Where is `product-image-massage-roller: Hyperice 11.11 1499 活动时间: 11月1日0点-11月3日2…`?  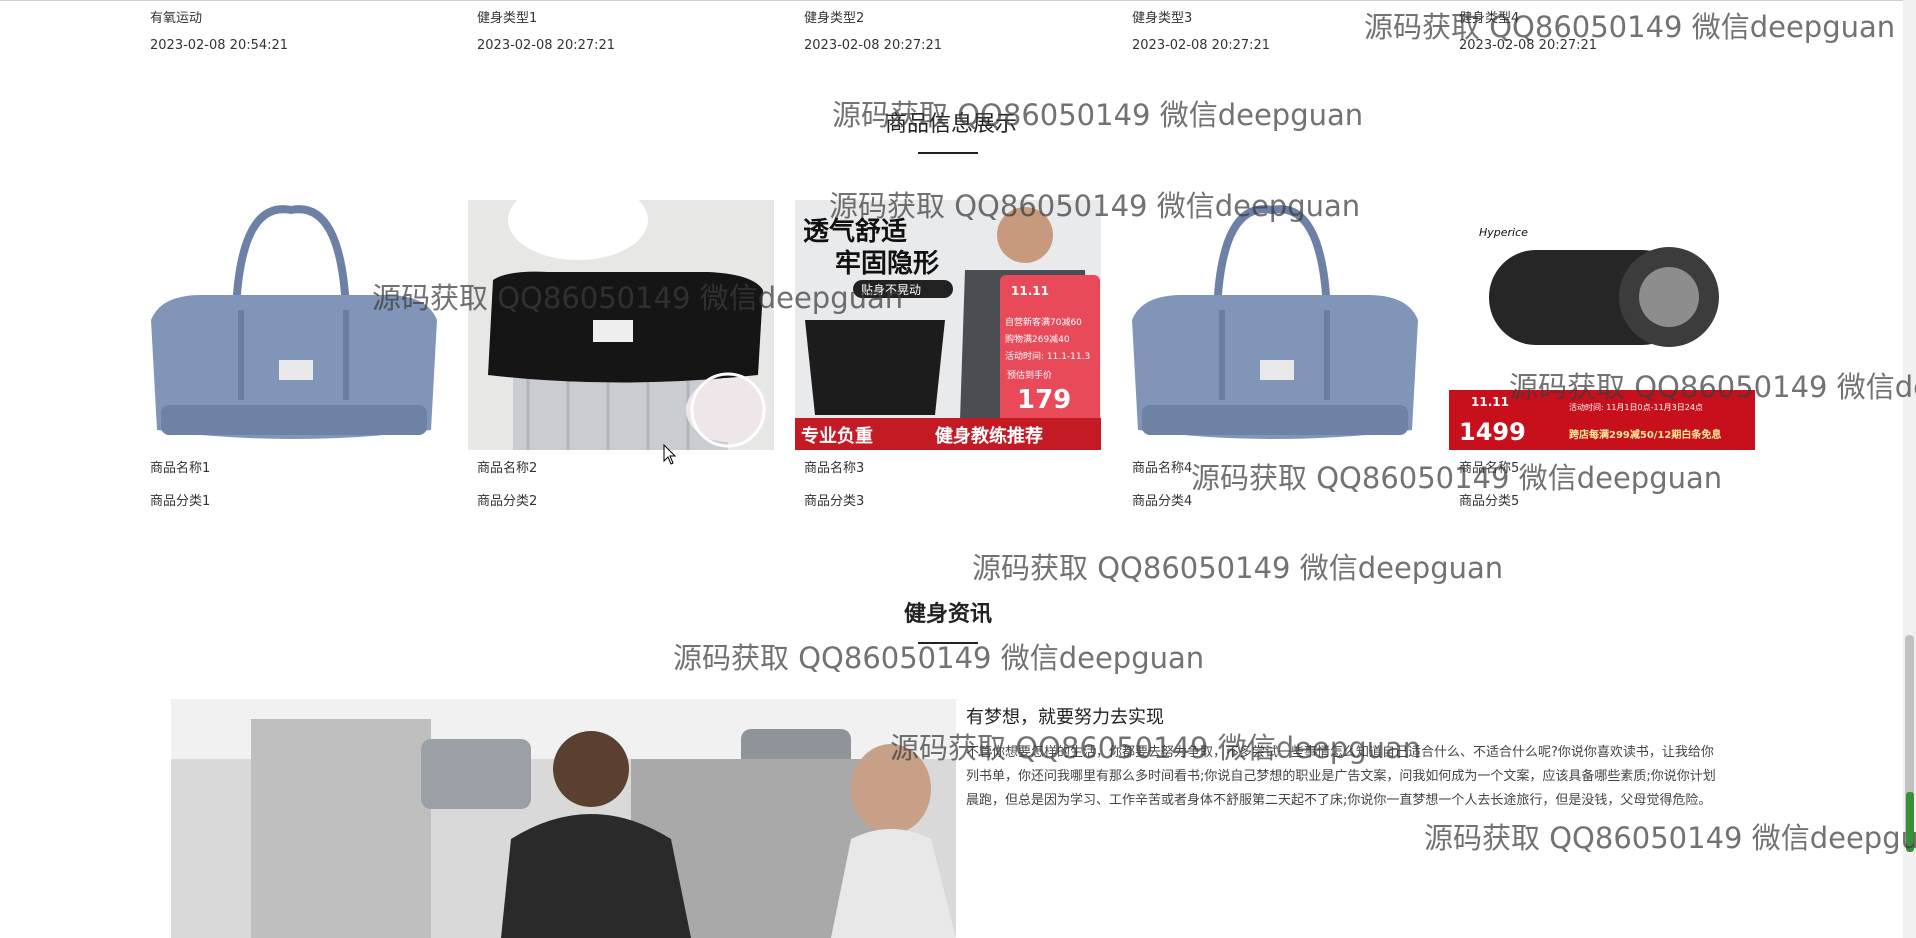
product-image-massage-roller: Hyperice 11.11 1499 活动时间: 11月1日0点-11月3日2… is located at coordinates (1602, 325).